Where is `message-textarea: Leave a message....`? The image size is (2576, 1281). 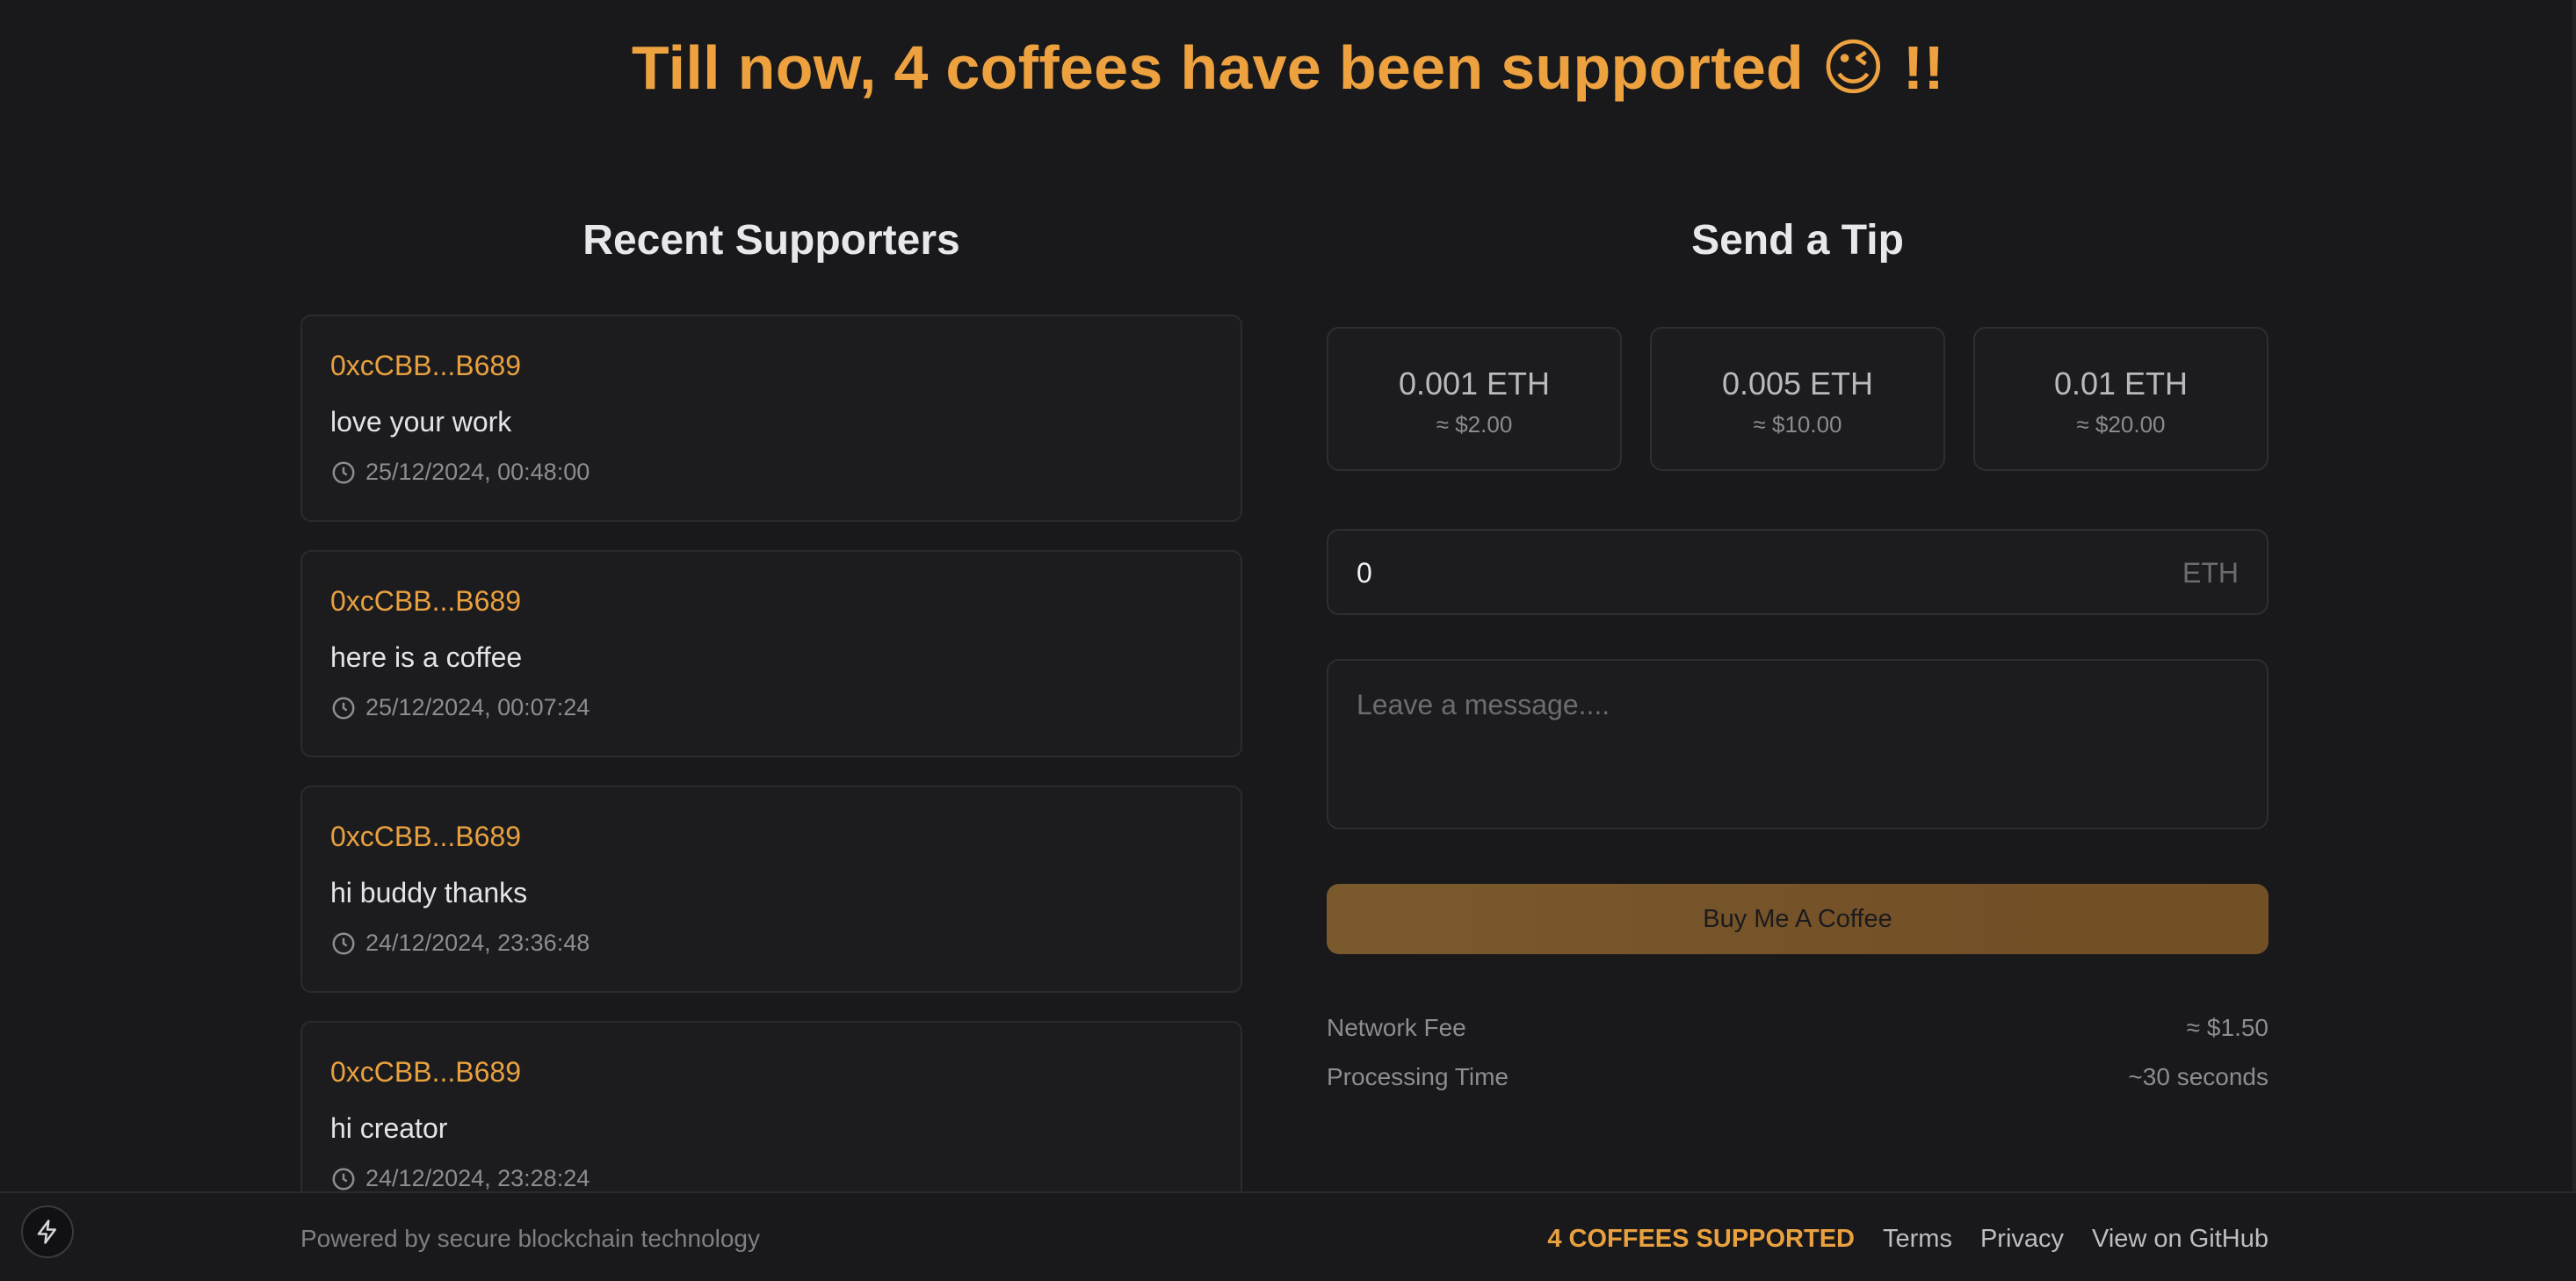
message-textarea: Leave a message.... is located at coordinates (1797, 744).